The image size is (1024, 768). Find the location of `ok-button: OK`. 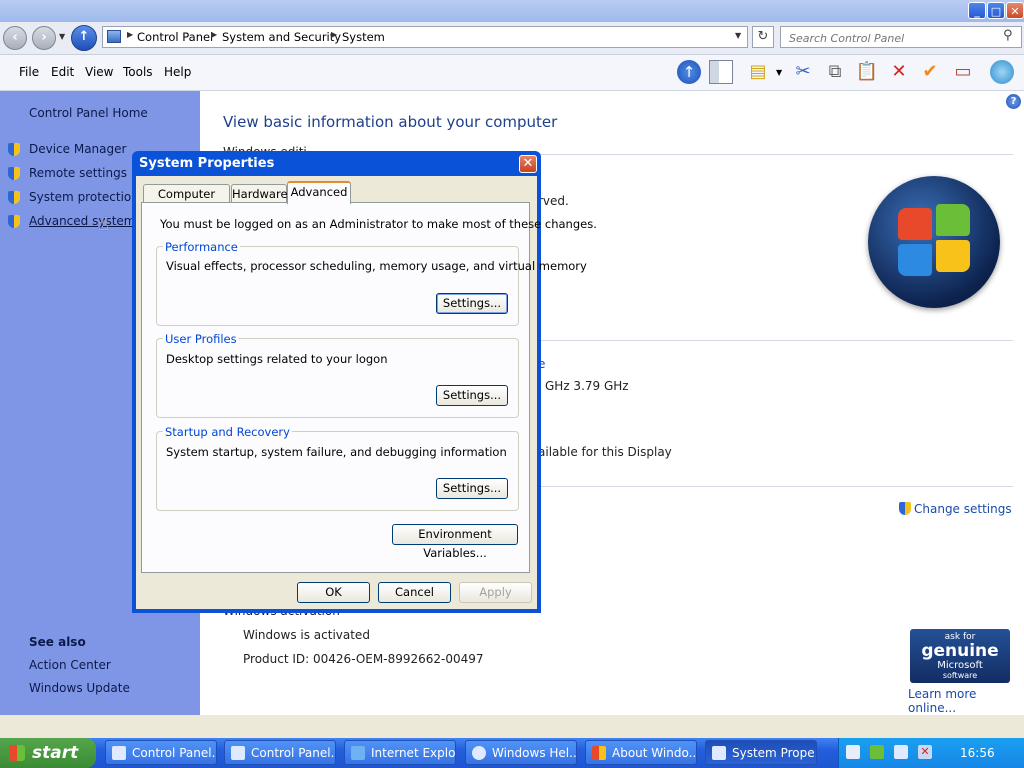

ok-button: OK is located at coordinates (333, 592).